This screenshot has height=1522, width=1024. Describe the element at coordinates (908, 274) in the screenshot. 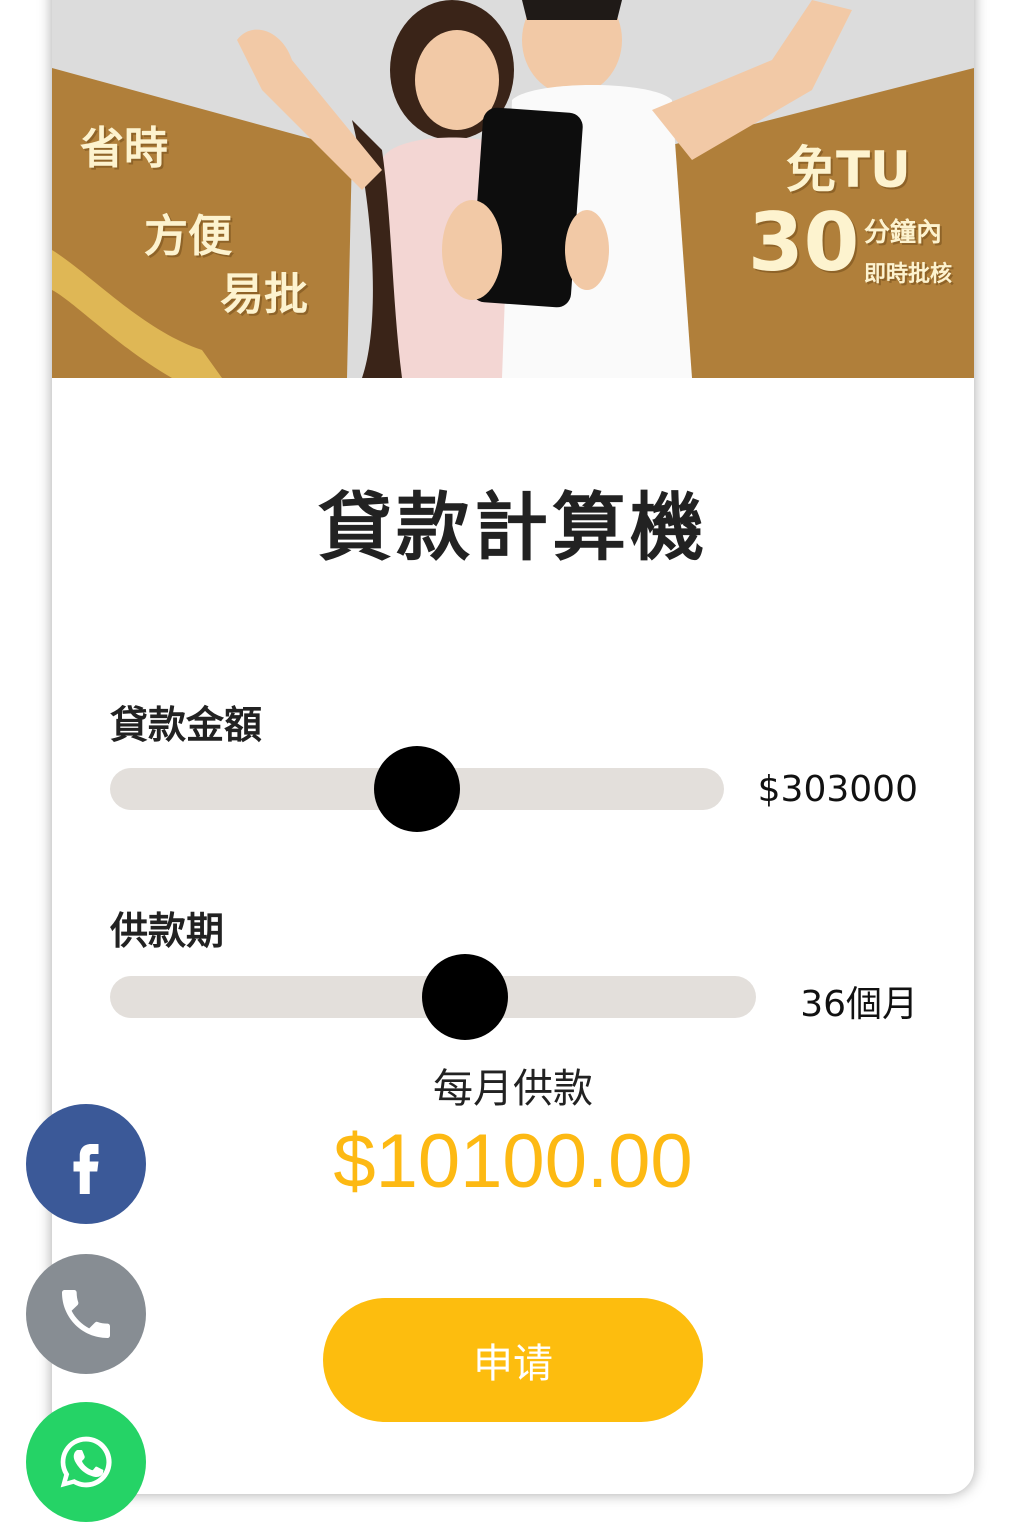

I see `banner-right-line2b: 即時批核` at that location.